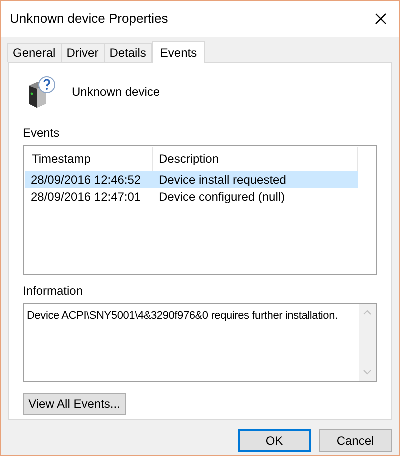 This screenshot has height=456, width=400. I want to click on scroll-down-icon, so click(367, 372).